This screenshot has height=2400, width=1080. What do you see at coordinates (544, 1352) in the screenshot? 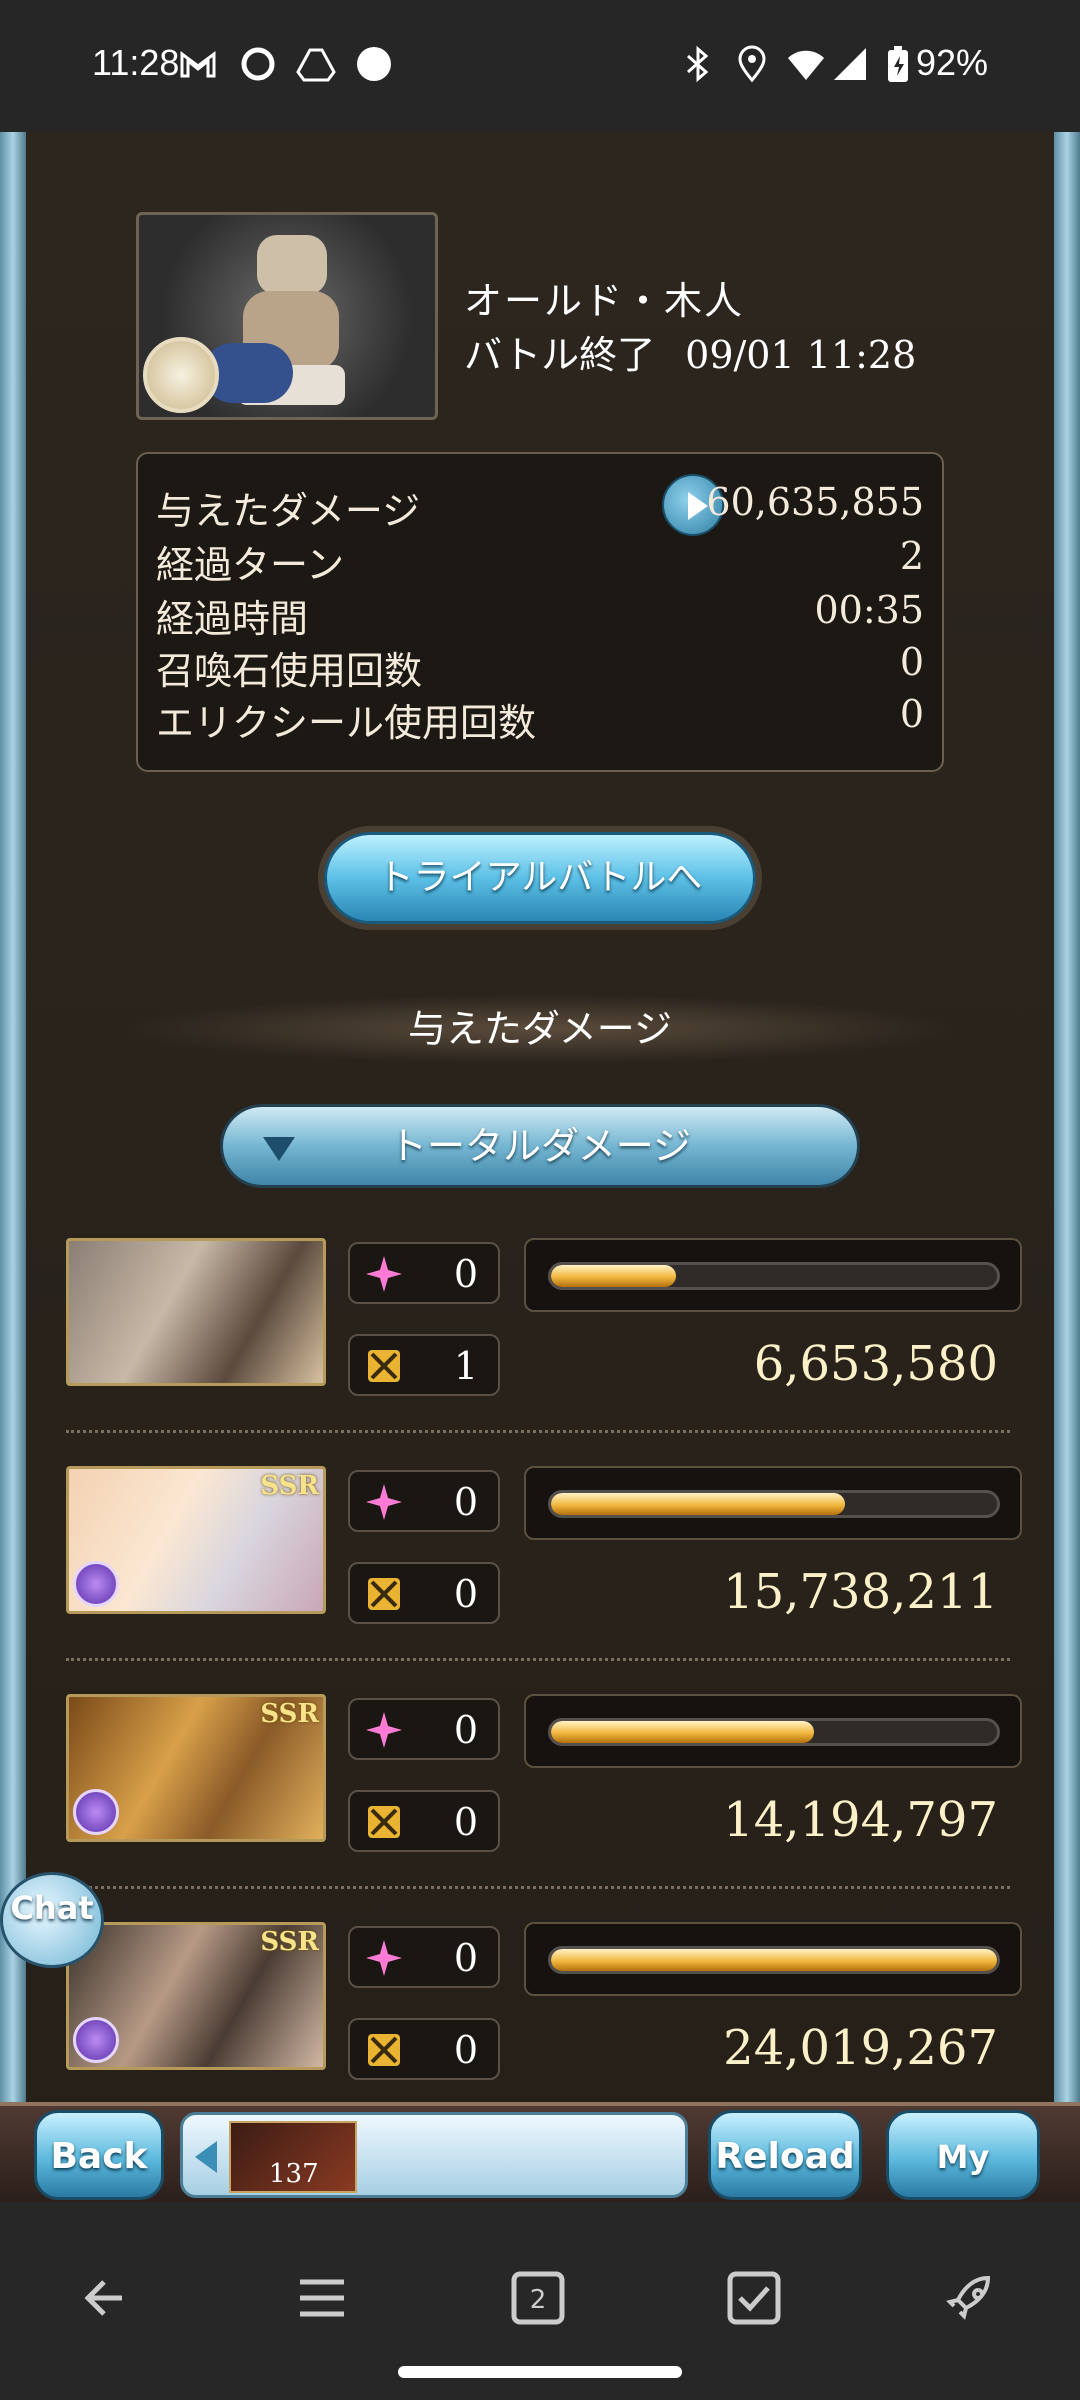
I see `party-member-row: 0 1 6,653,580` at bounding box center [544, 1352].